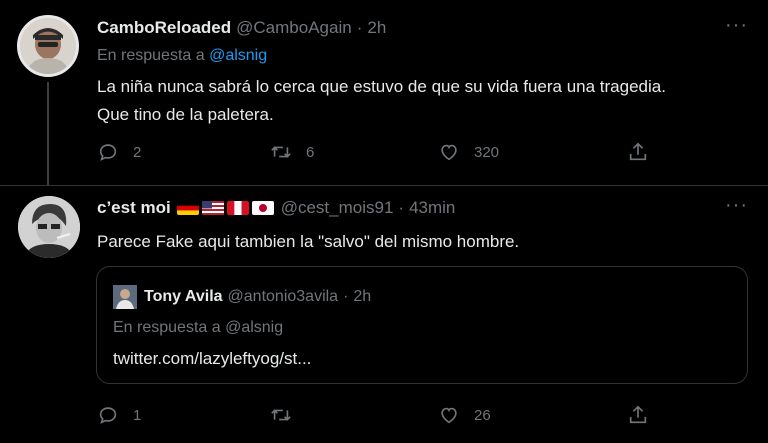 The width and height of the screenshot is (768, 443). Describe the element at coordinates (432, 208) in the screenshot. I see `timestamp: 43min` at that location.